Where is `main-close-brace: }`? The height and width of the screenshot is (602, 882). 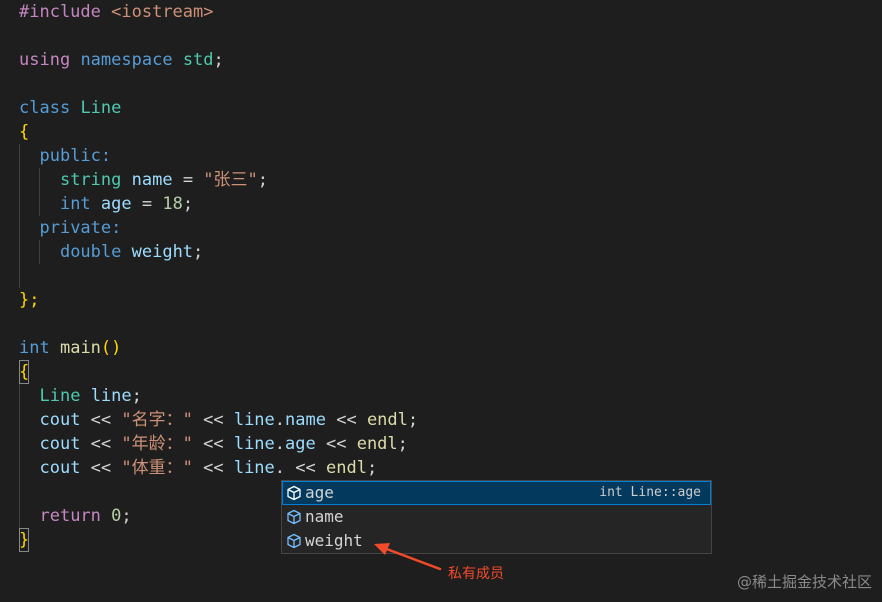
main-close-brace: } is located at coordinates (24, 540).